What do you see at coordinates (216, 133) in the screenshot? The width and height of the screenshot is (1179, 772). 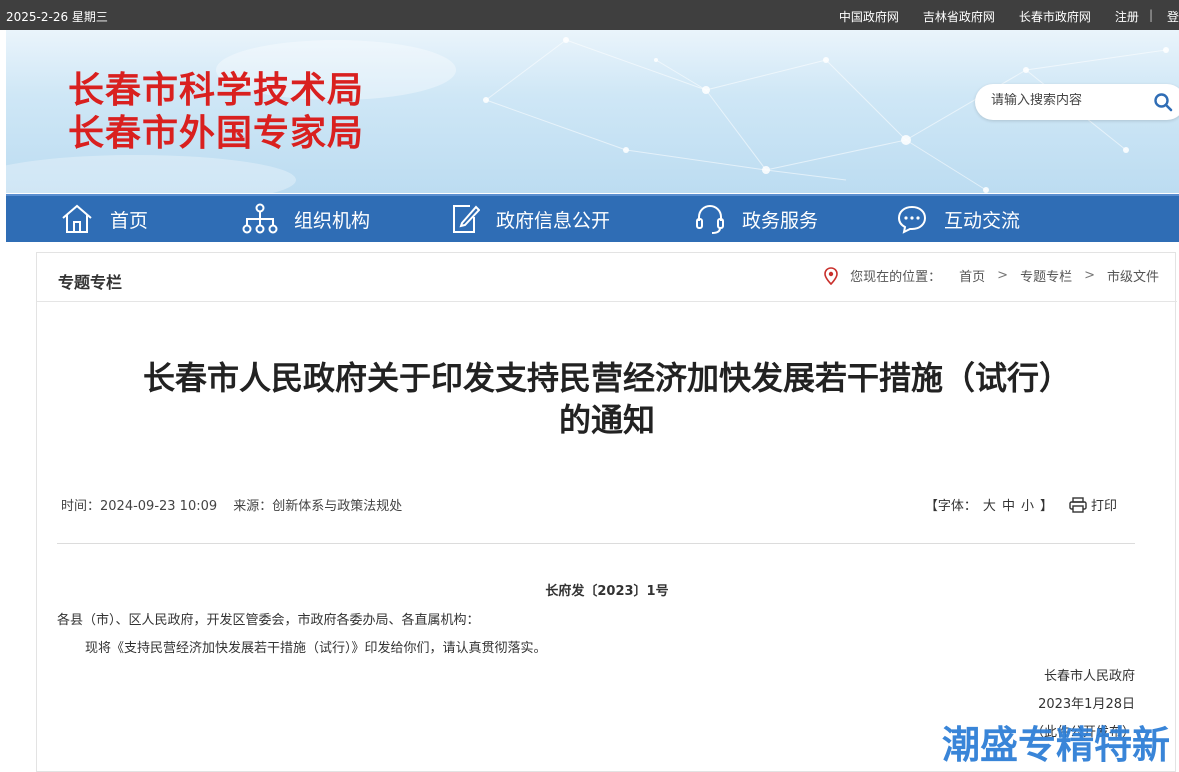 I see `site-title-line2: 长春市外国专家局` at bounding box center [216, 133].